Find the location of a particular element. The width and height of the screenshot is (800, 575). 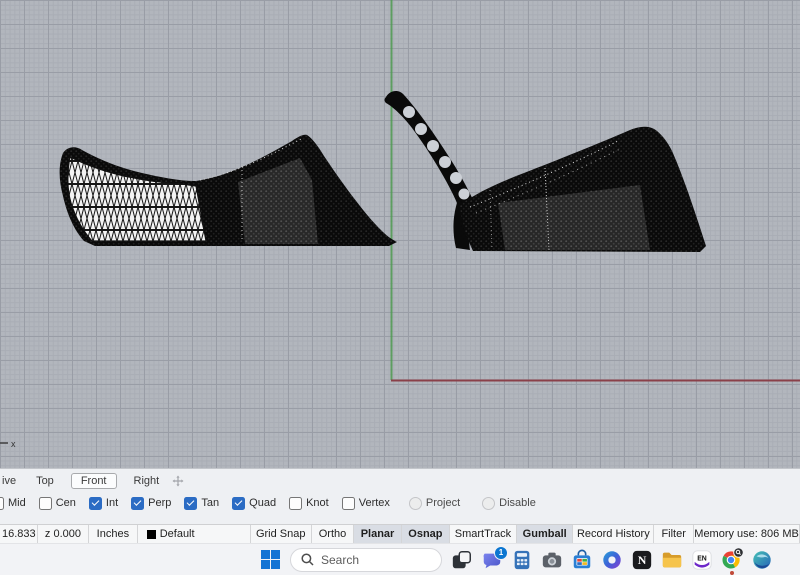

task-view-button is located at coordinates (462, 560).